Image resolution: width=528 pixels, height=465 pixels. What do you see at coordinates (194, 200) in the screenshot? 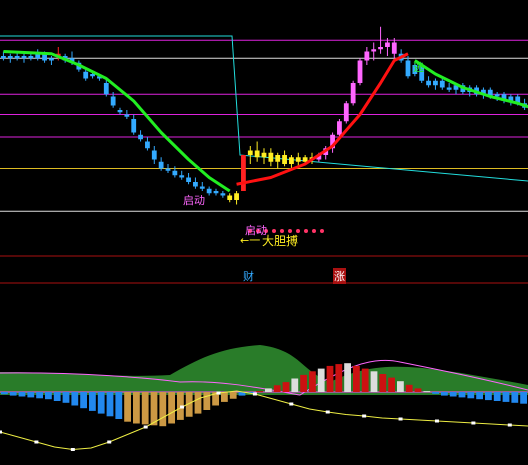
I see `signal-start-label: 启动` at bounding box center [194, 200].